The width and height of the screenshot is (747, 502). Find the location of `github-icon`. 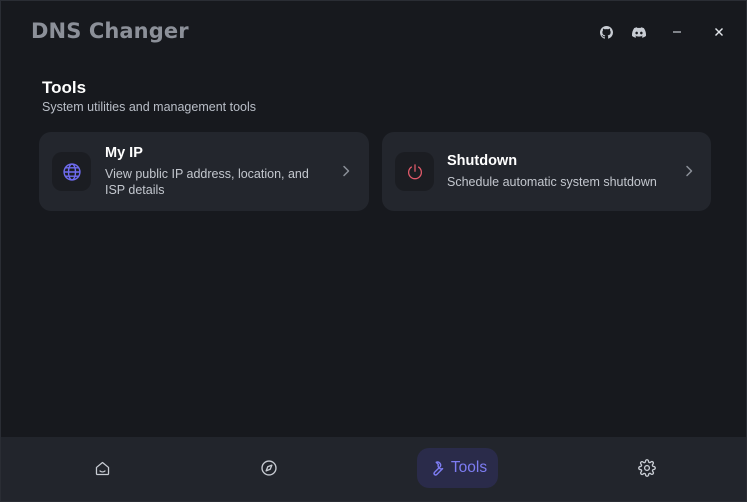

github-icon is located at coordinates (606, 32).